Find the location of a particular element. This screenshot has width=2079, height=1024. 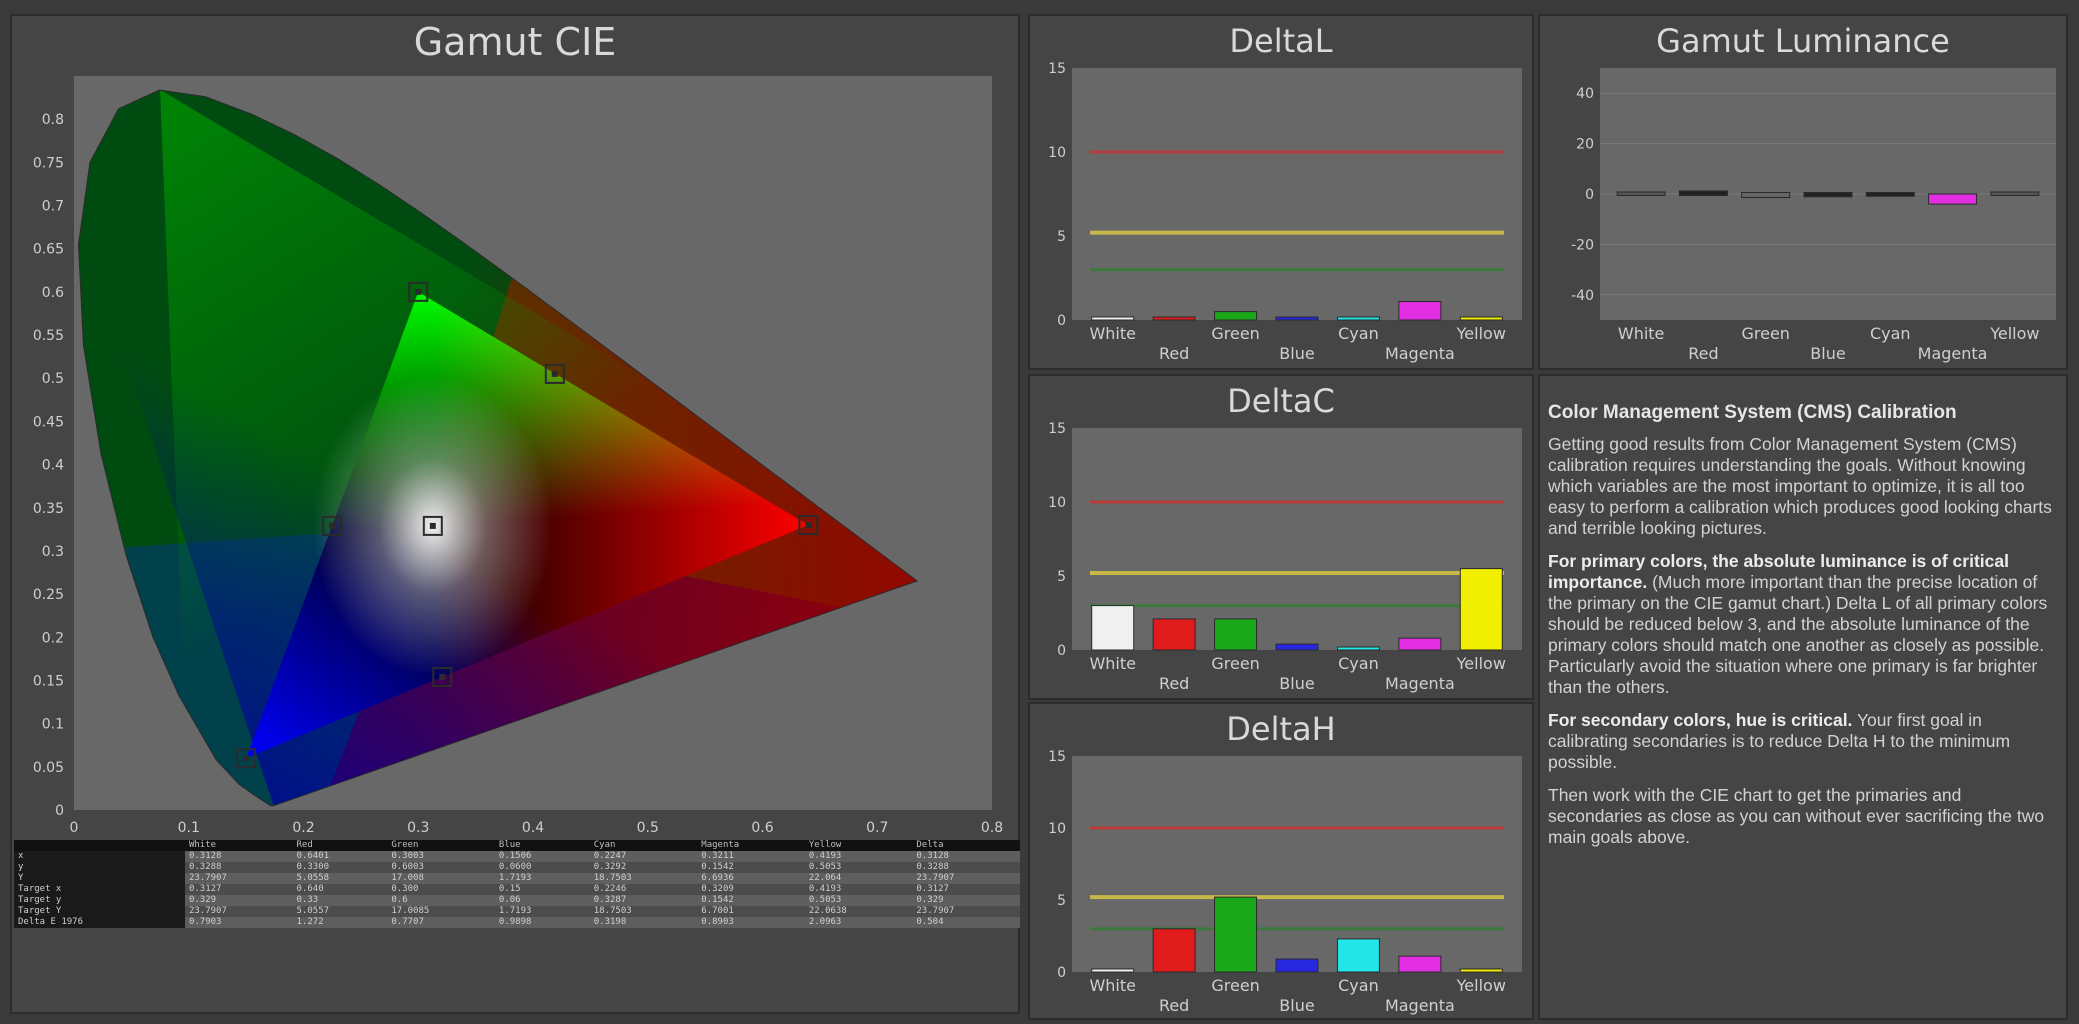

table-header-cell: Magenta is located at coordinates (751, 845).